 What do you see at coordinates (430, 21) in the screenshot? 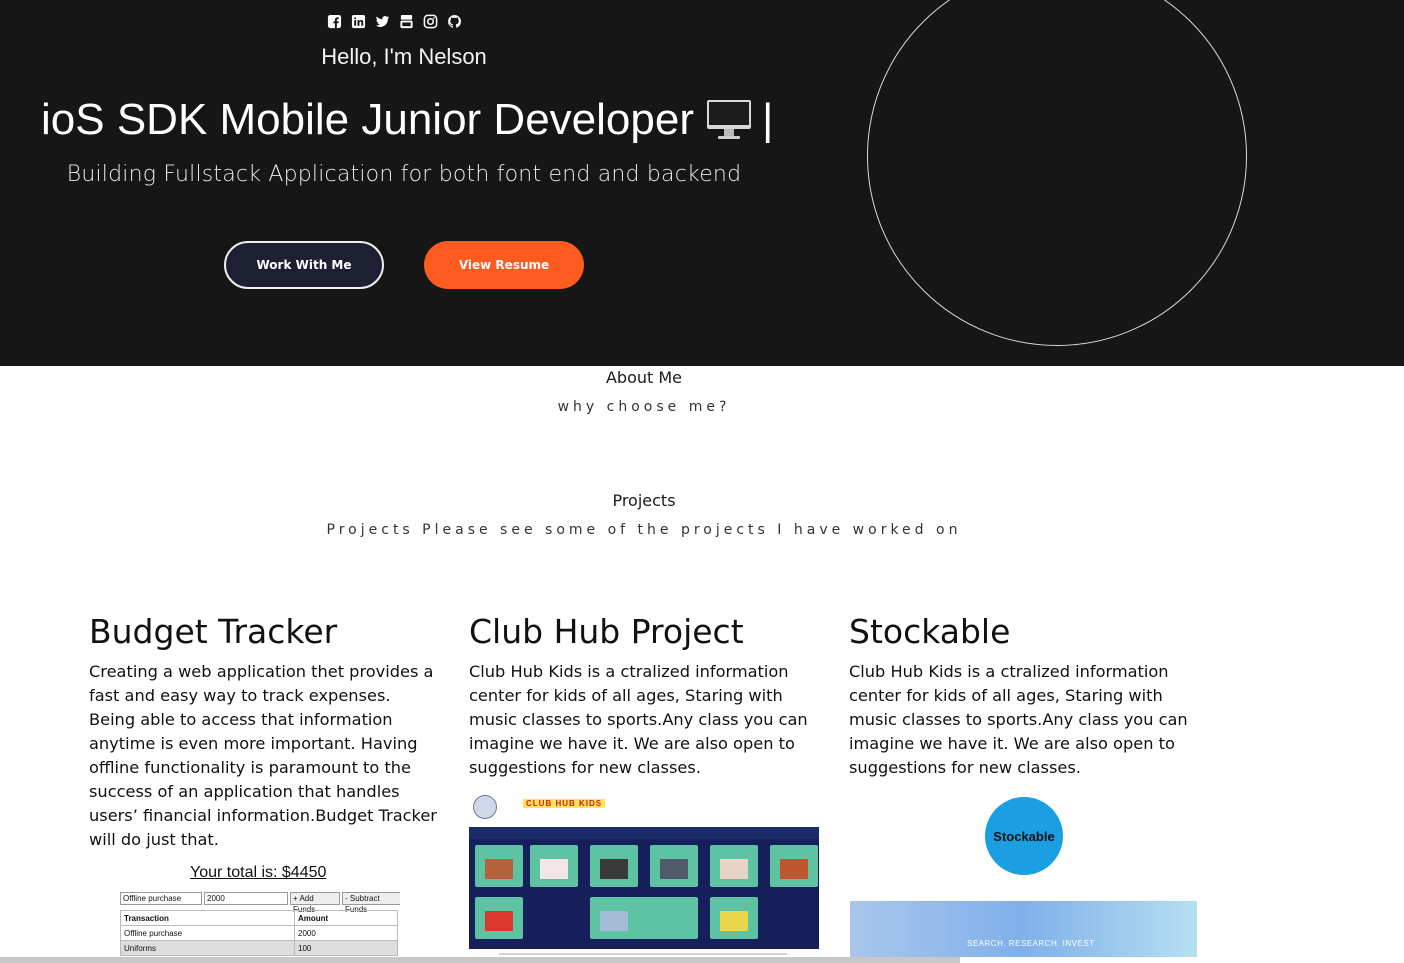
I see `instagram-icon` at bounding box center [430, 21].